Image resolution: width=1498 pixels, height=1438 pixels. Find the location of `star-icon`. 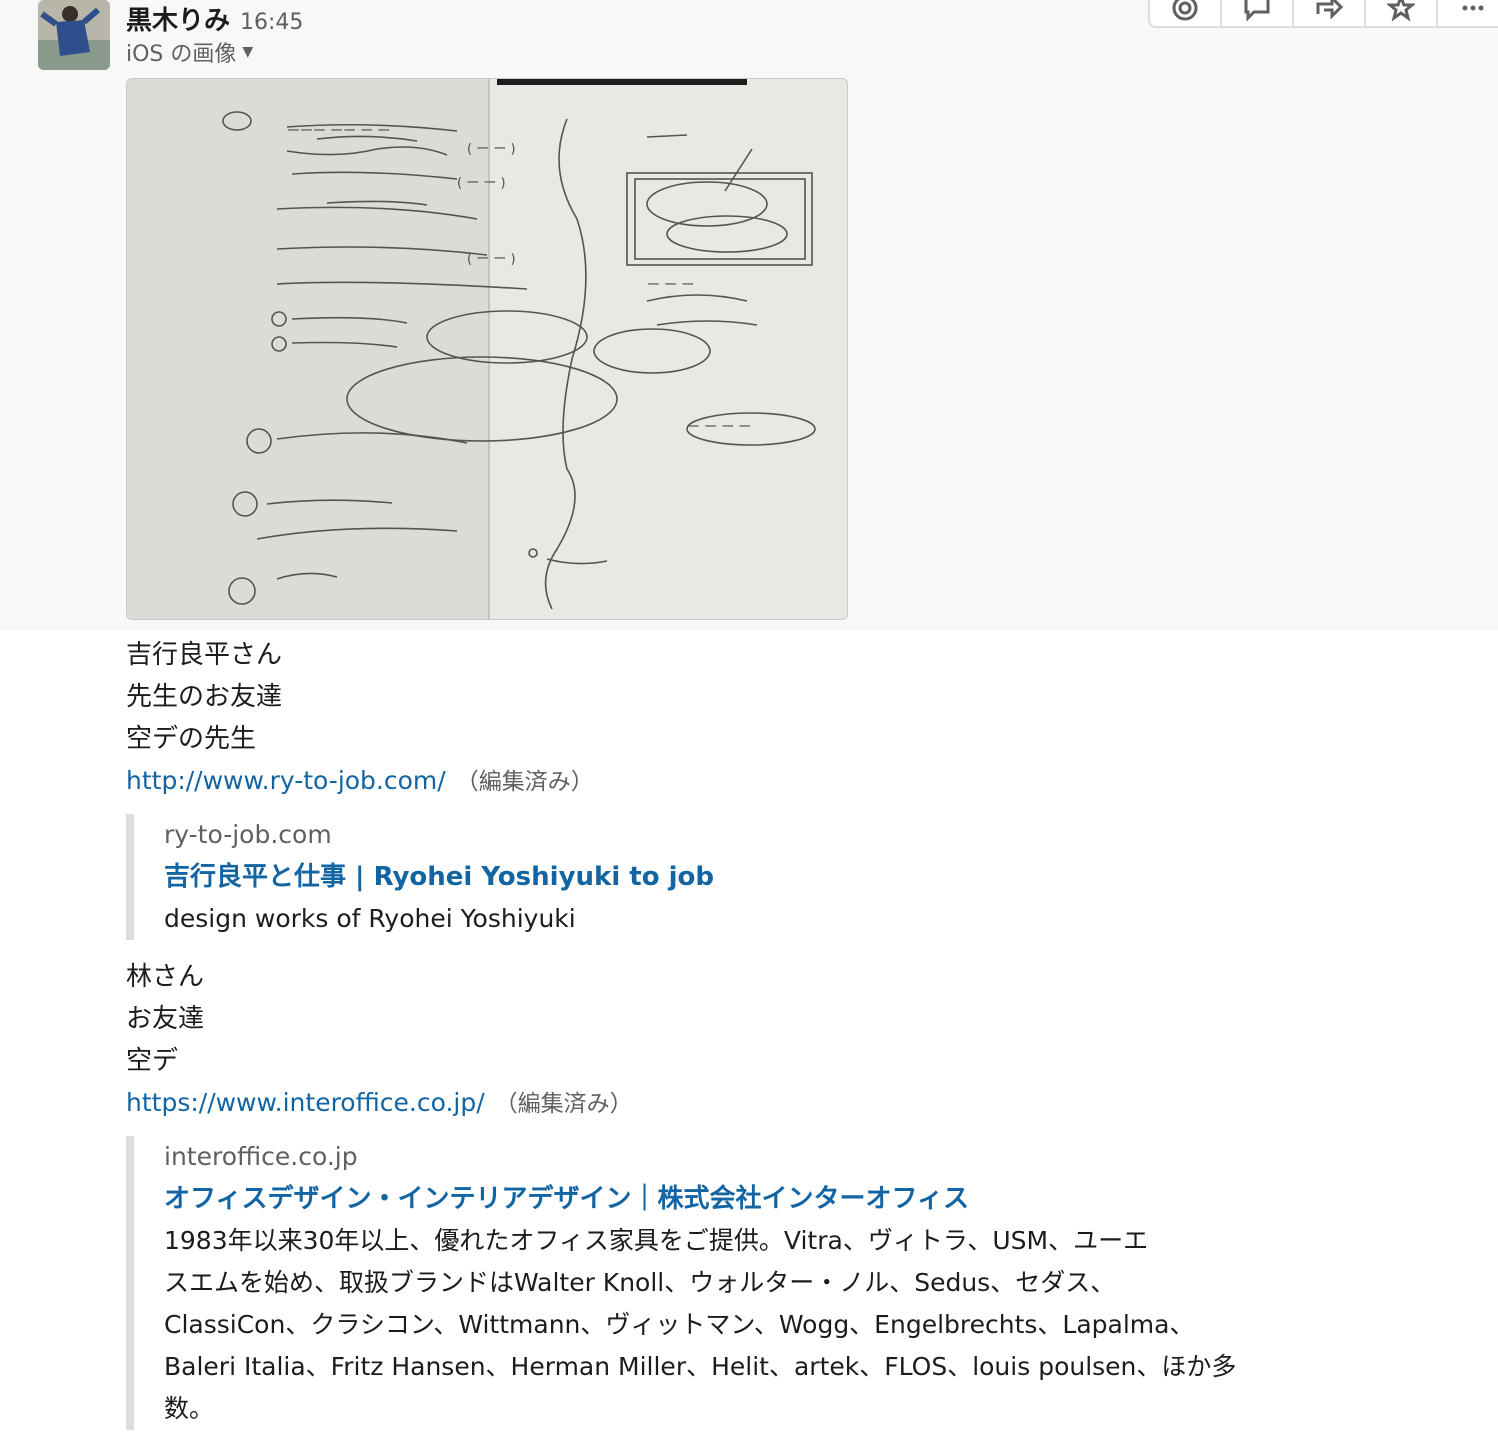

star-icon is located at coordinates (1401, 11).